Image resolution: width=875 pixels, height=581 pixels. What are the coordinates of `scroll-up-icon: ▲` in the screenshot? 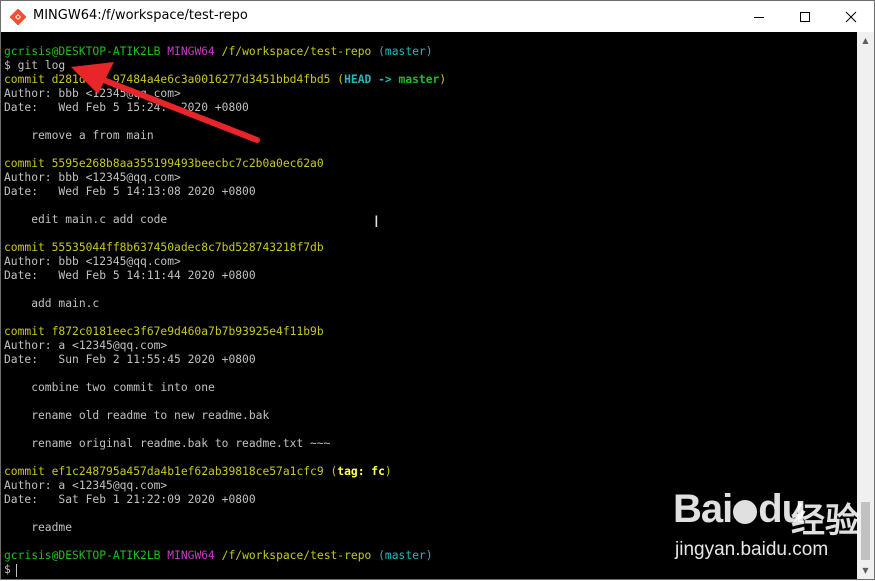 It's located at (865, 40).